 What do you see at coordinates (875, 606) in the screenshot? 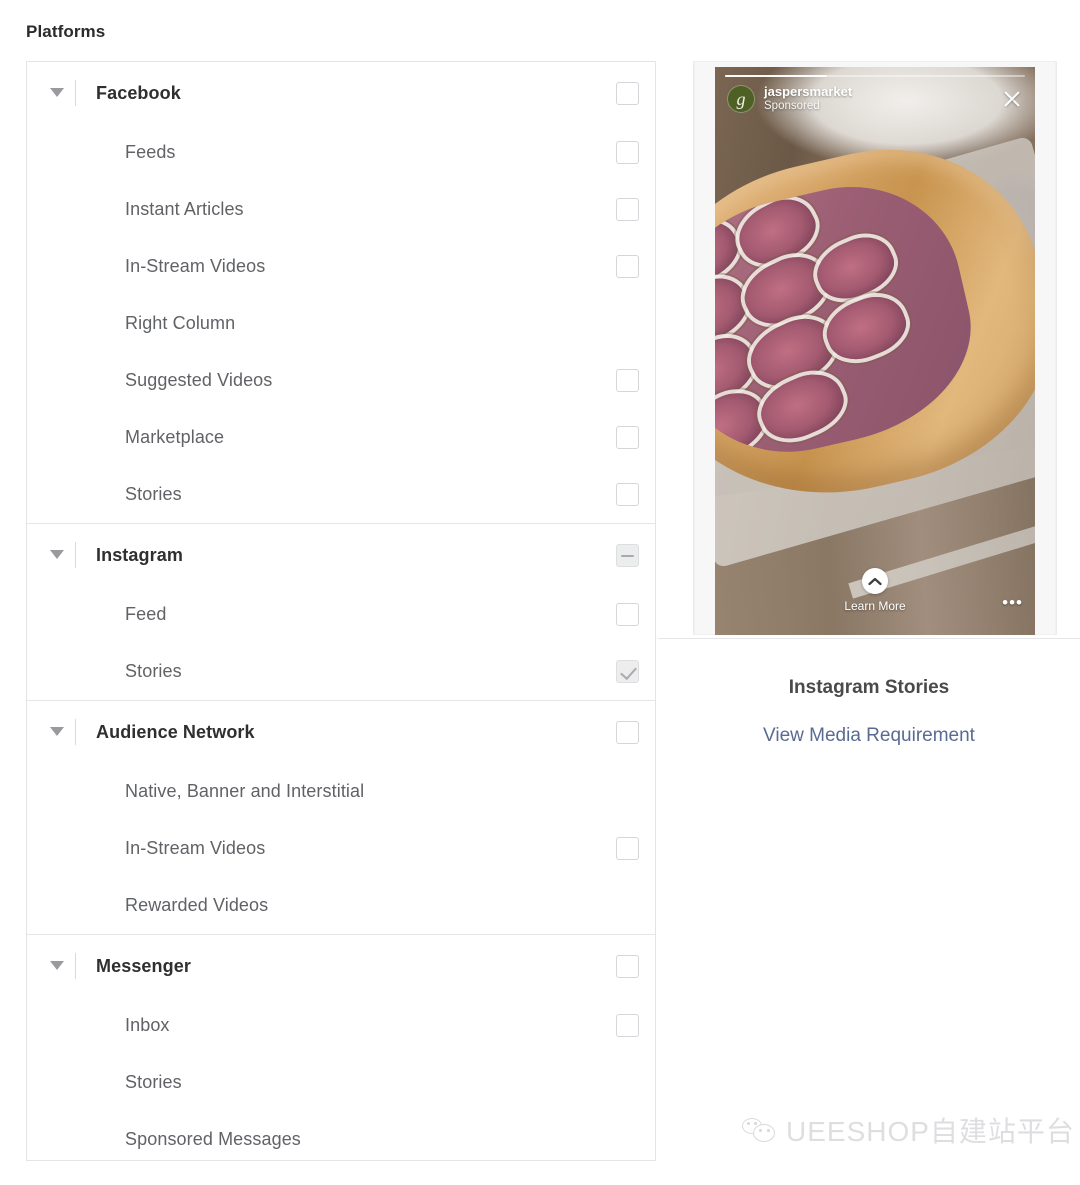
I see `cta-label: Learn More` at bounding box center [875, 606].